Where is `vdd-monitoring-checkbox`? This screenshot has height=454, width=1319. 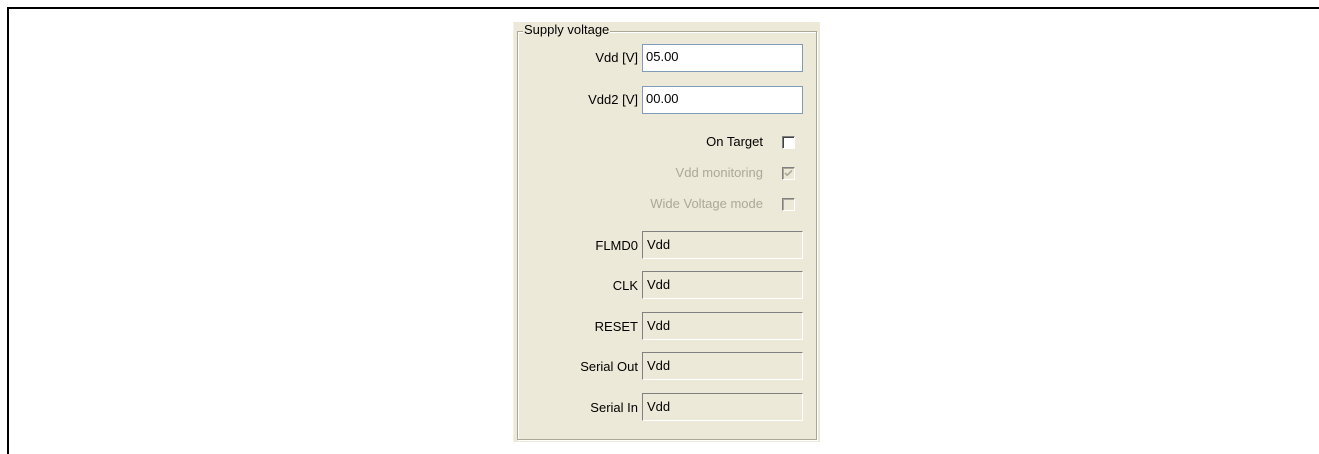 vdd-monitoring-checkbox is located at coordinates (788, 173).